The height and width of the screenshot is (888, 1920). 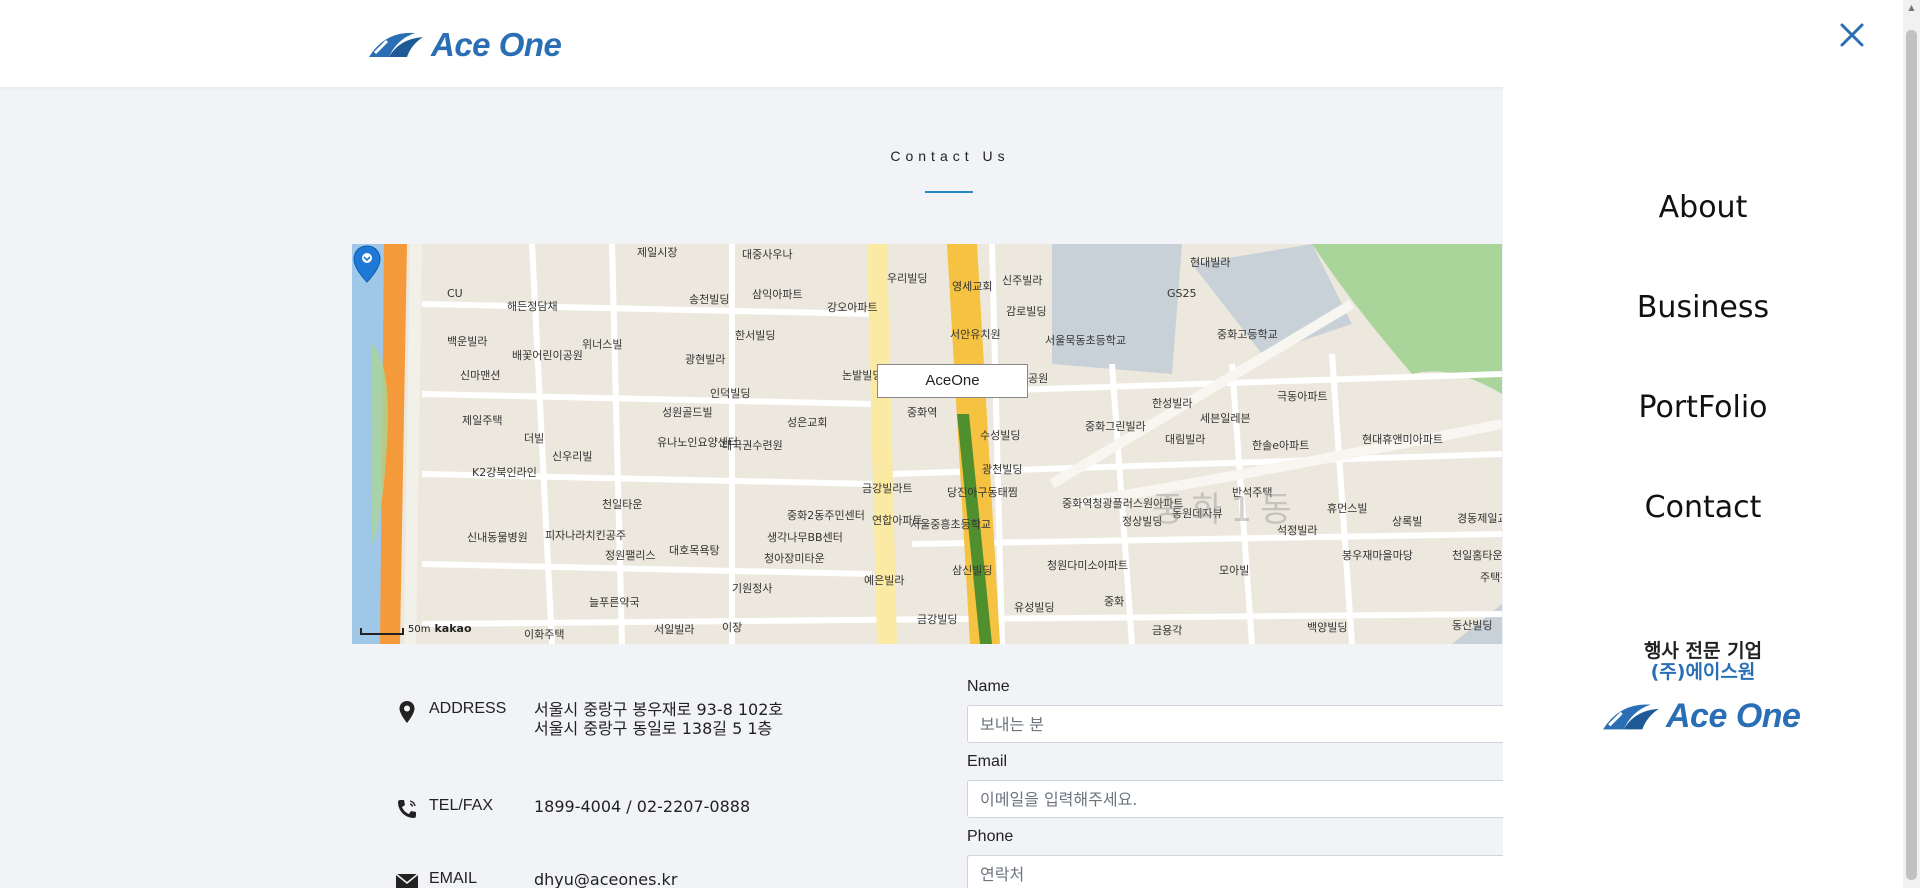 I want to click on map-place: 영세교회, so click(x=972, y=286).